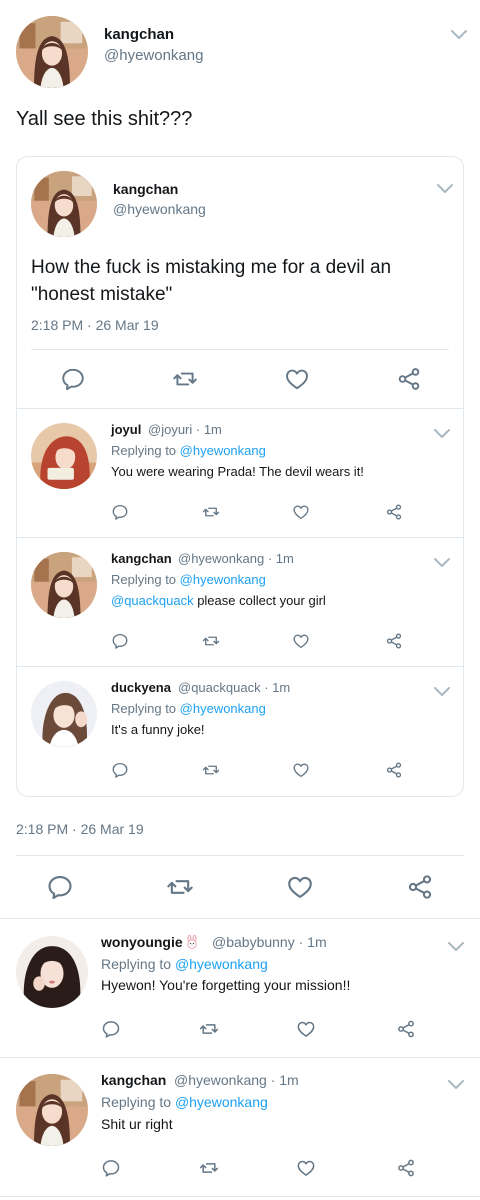 This screenshot has height=1200, width=480. I want to click on tweet-text: Yall see this shit???, so click(104, 119).